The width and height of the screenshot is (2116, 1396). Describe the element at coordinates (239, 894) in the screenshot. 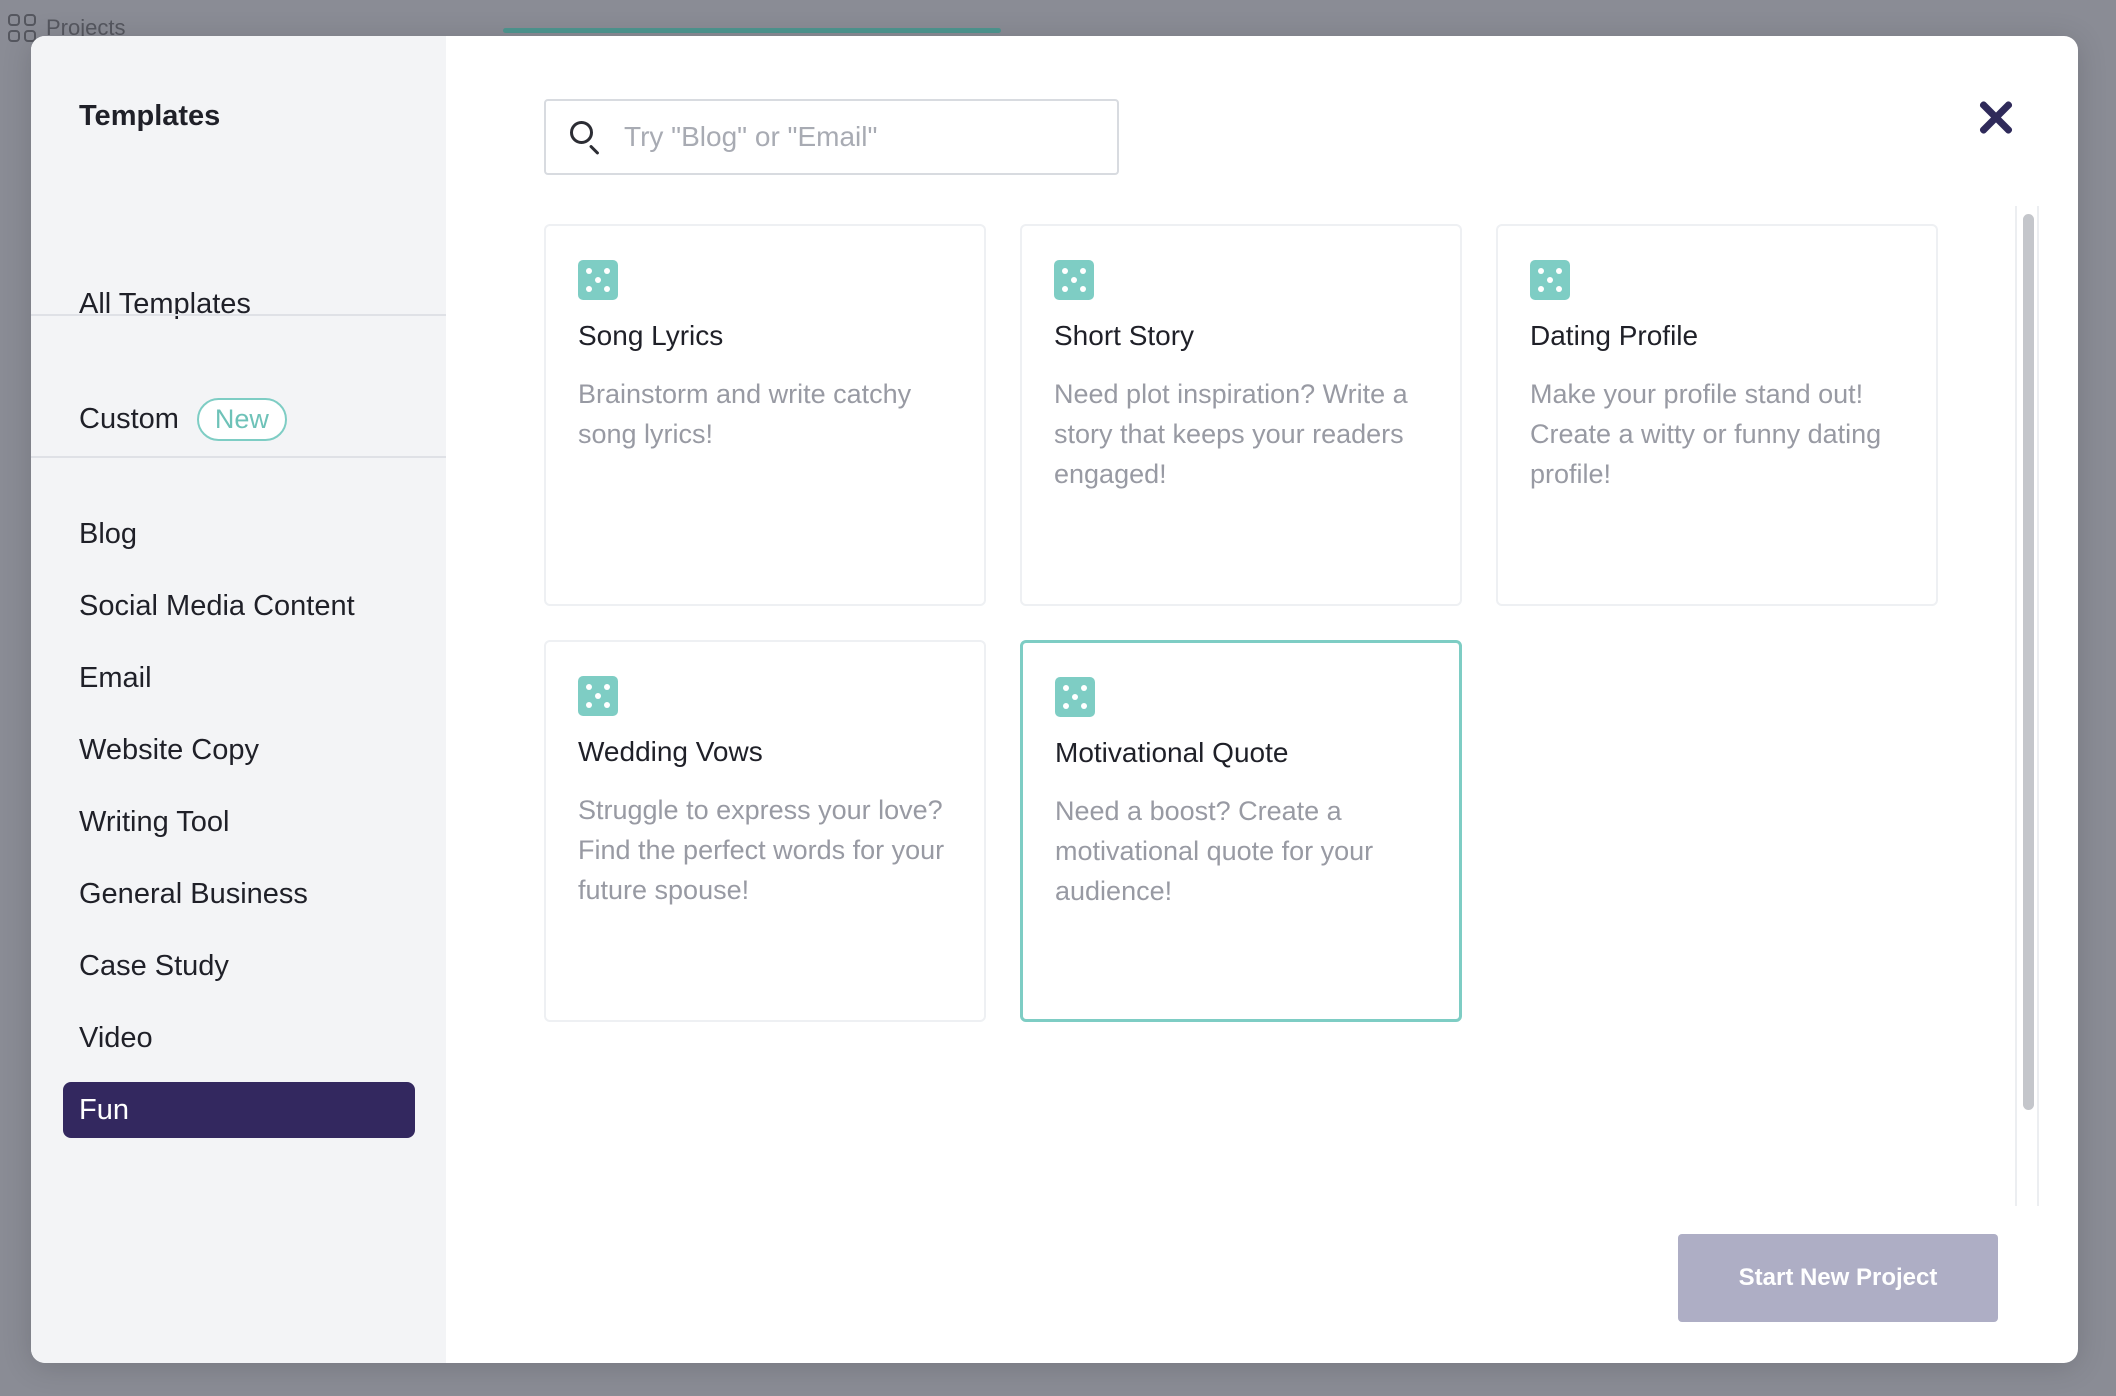

I see `sidebar-item-general-business: General Business` at that location.